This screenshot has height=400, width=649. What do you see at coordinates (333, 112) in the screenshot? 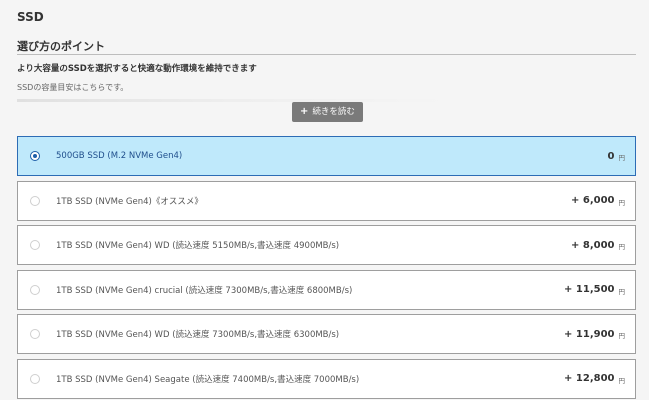
I see `read-more-label: 続きを読む` at bounding box center [333, 112].